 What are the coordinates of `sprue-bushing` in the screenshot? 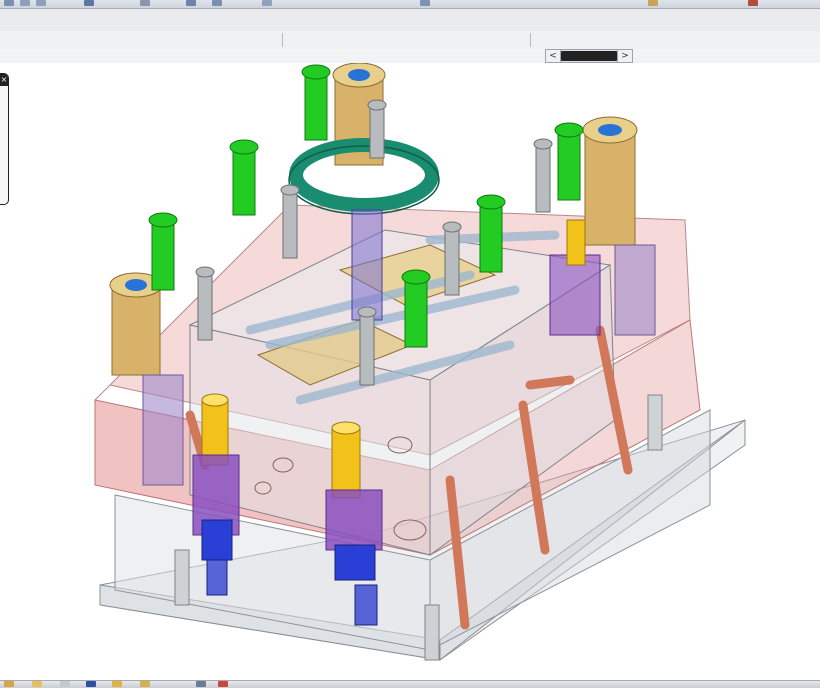 It's located at (367, 265).